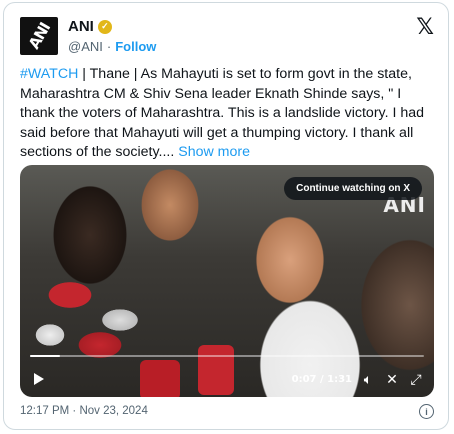 Image resolution: width=454 pixels, height=434 pixels. What do you see at coordinates (416, 380) in the screenshot?
I see `fullscreen-icon: ⤢` at bounding box center [416, 380].